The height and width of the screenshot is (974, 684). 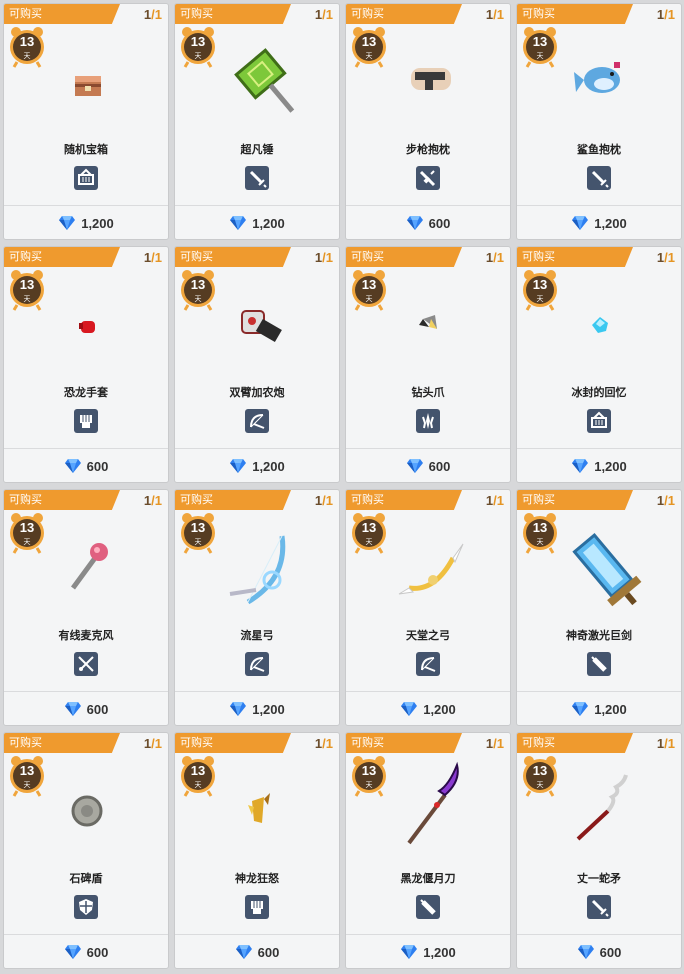 What do you see at coordinates (602, 807) in the screenshot?
I see `snake-spear-icon` at bounding box center [602, 807].